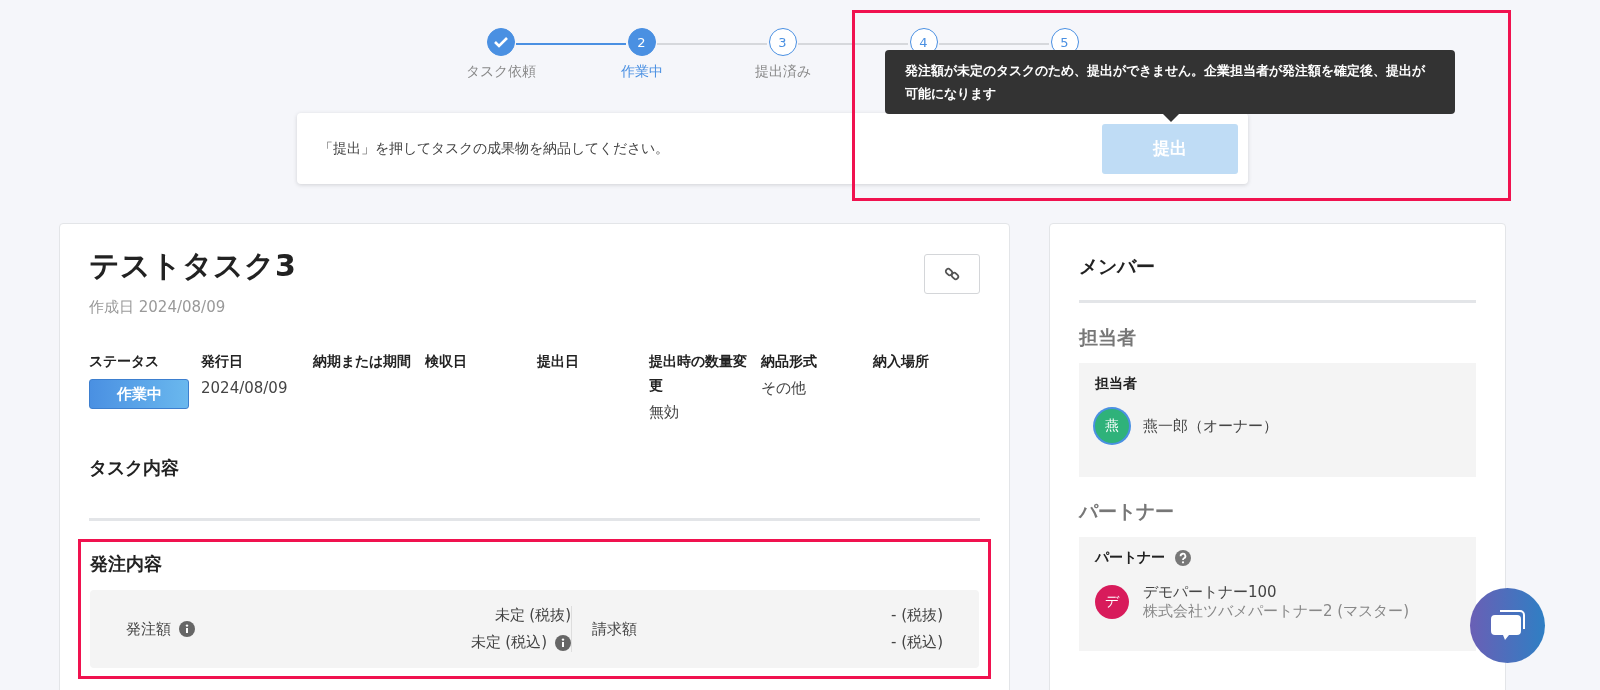 The height and width of the screenshot is (690, 1600). What do you see at coordinates (917, 615) in the screenshot?
I see `billing-value: - (税抜)` at bounding box center [917, 615].